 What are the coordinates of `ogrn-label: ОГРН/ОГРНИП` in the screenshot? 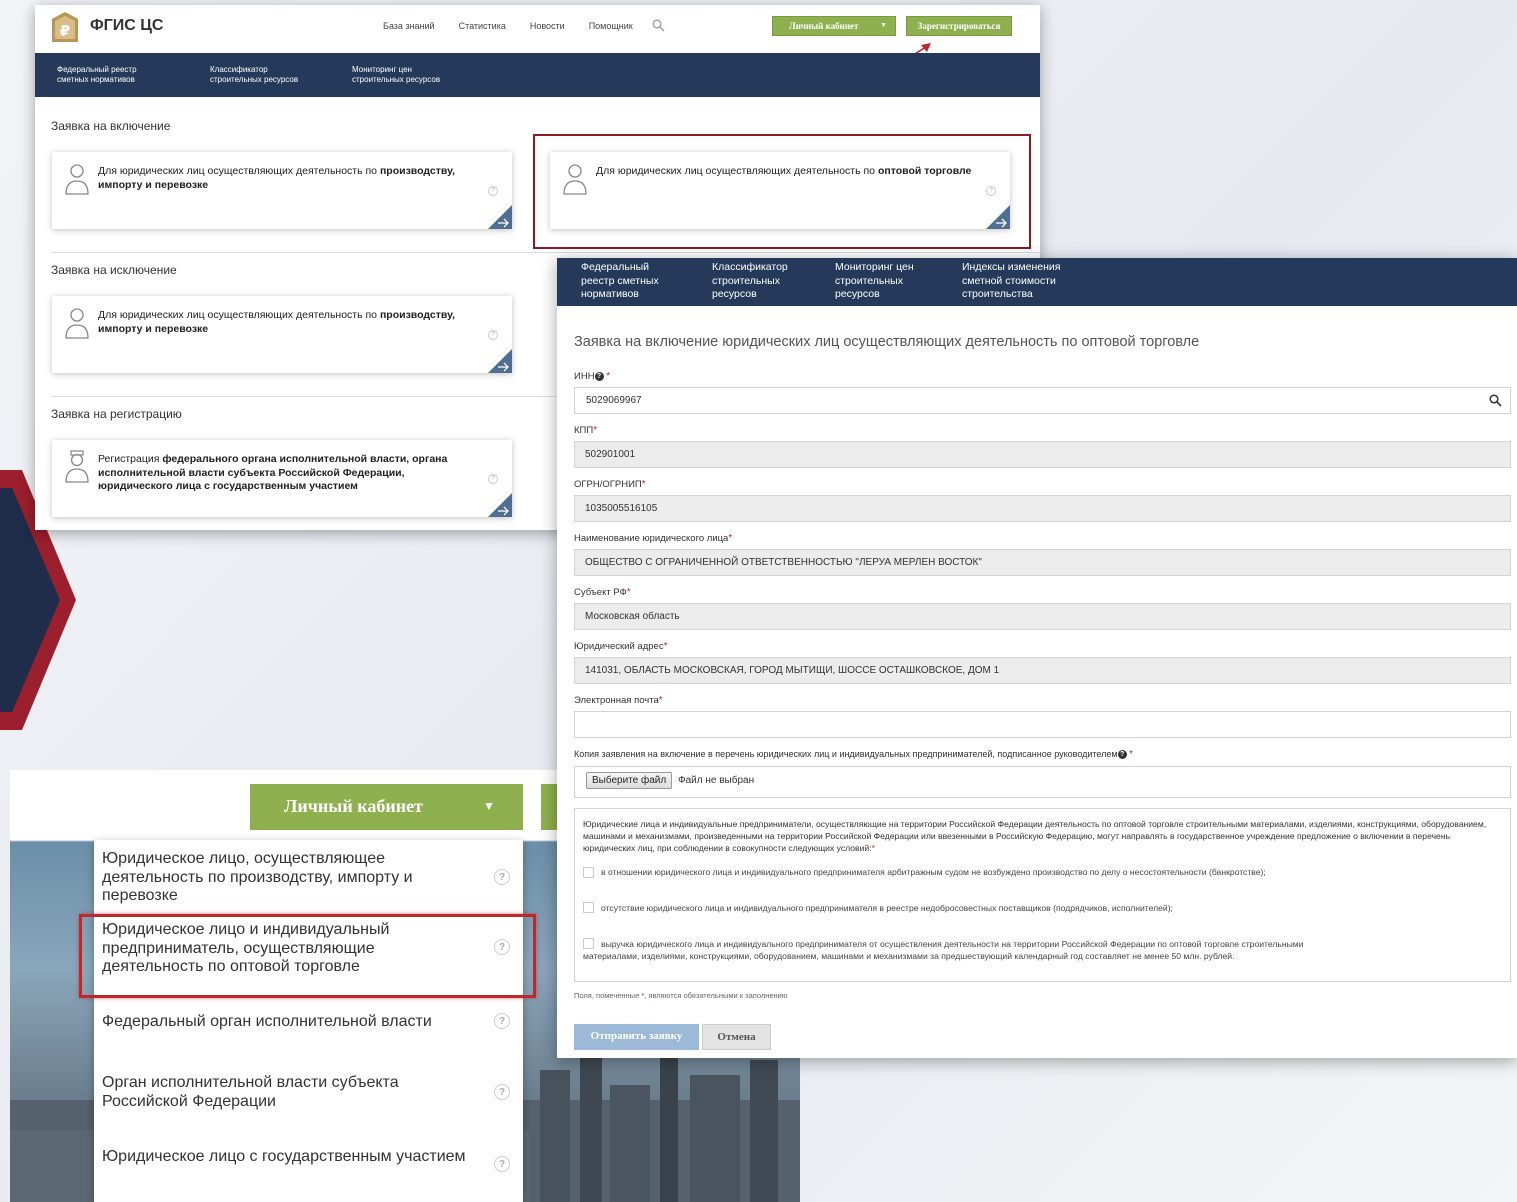 It's located at (608, 484).